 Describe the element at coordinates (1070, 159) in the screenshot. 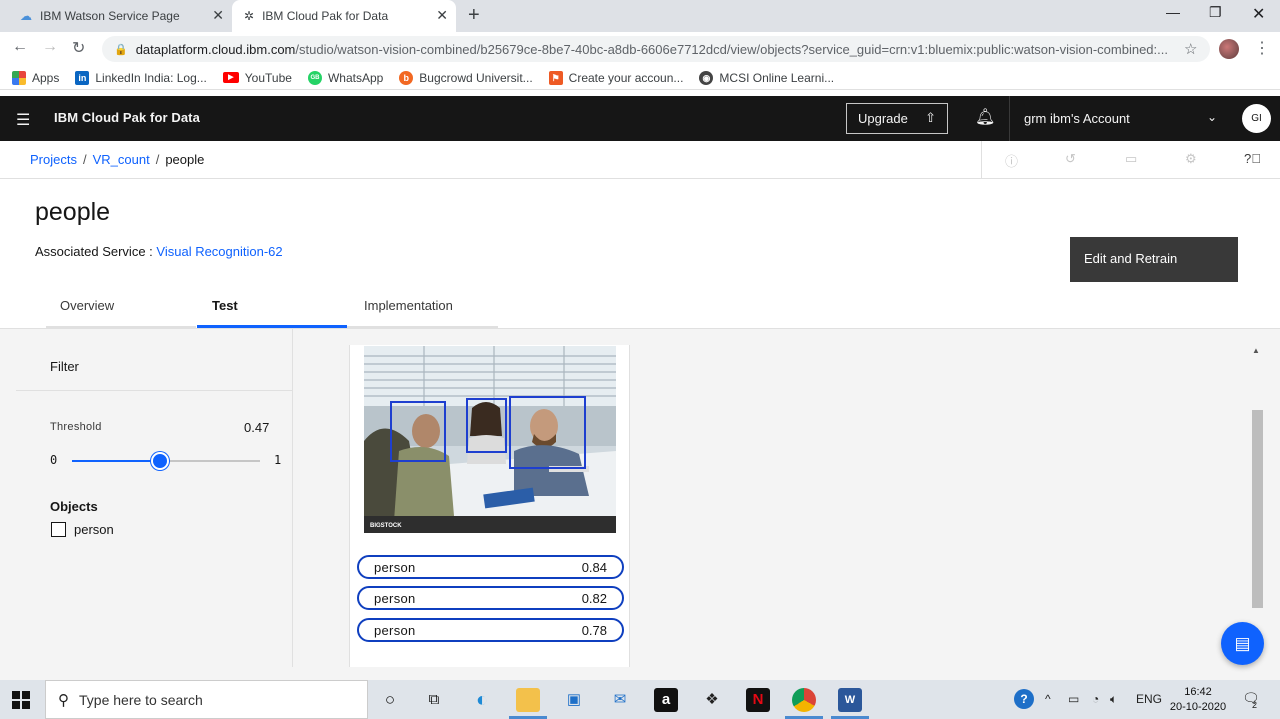

I see `history-icon: ↺` at that location.